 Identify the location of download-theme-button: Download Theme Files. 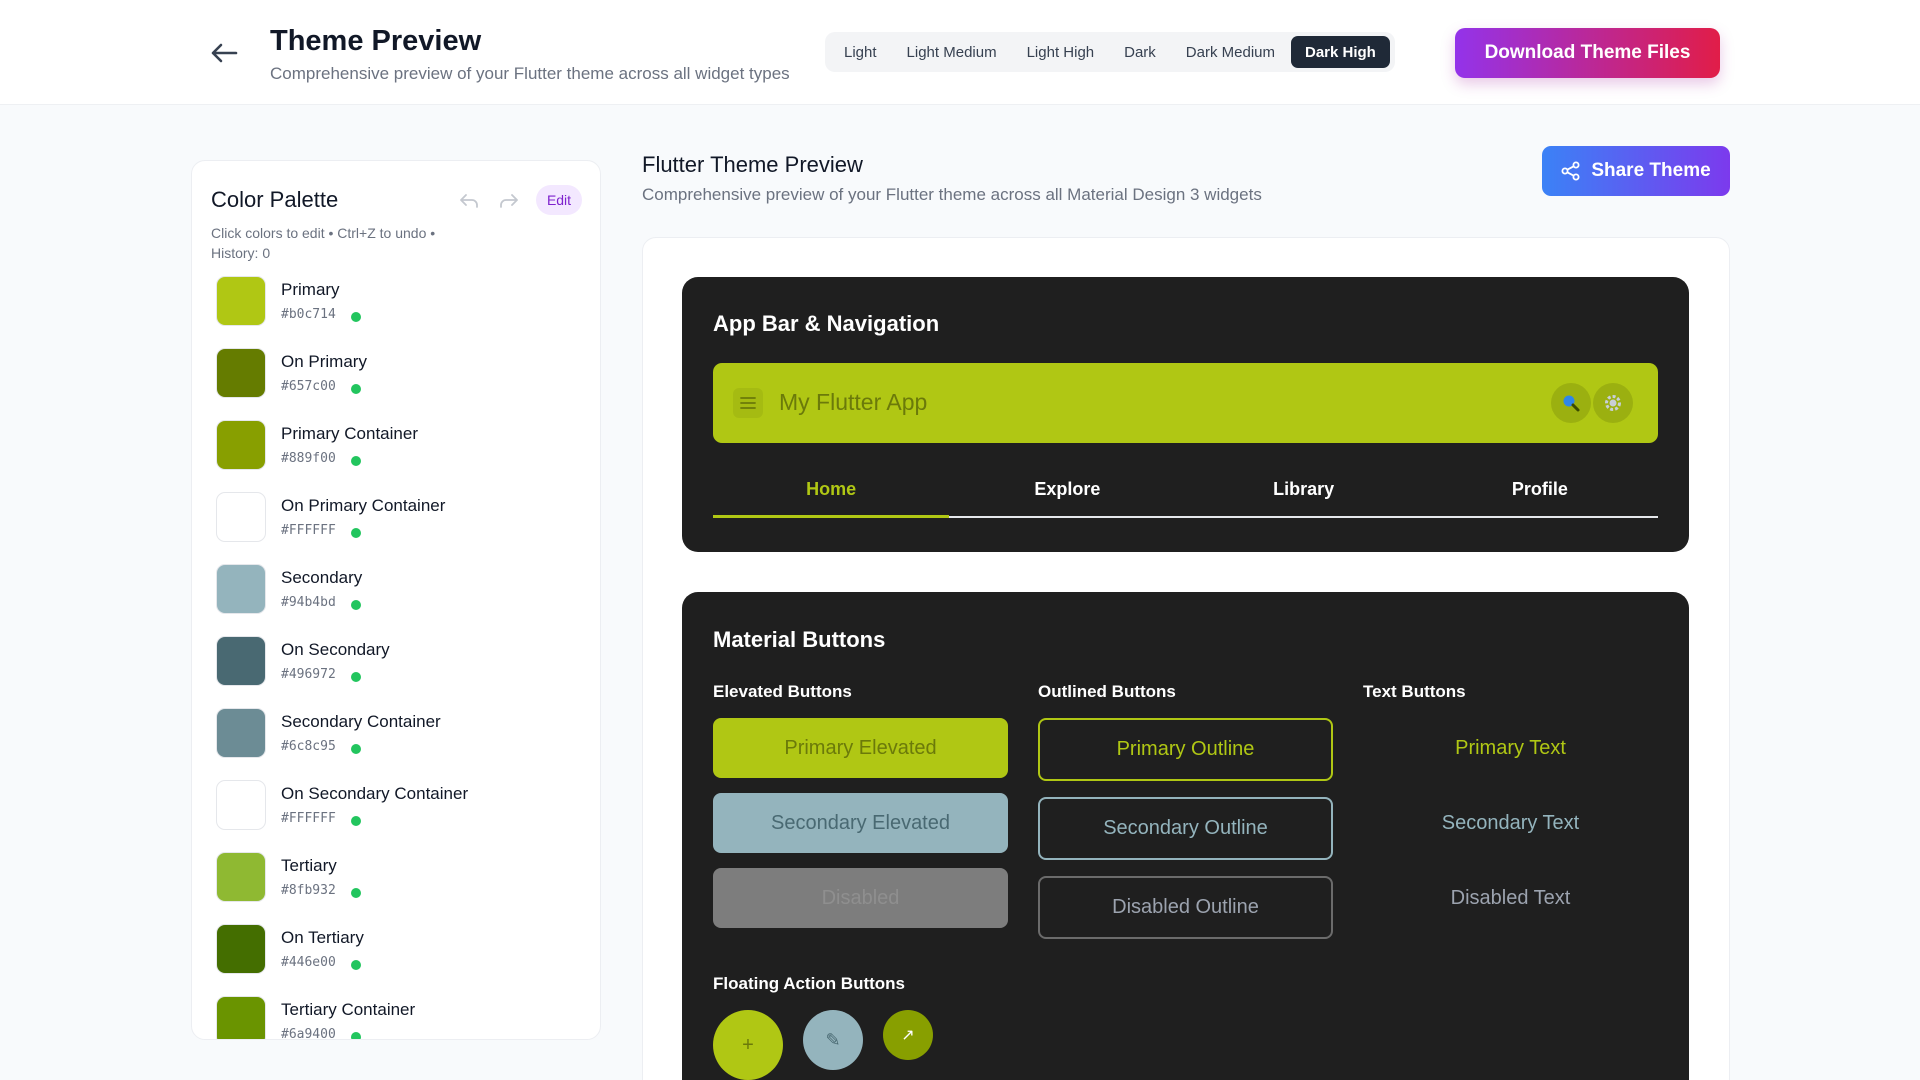
(1587, 53).